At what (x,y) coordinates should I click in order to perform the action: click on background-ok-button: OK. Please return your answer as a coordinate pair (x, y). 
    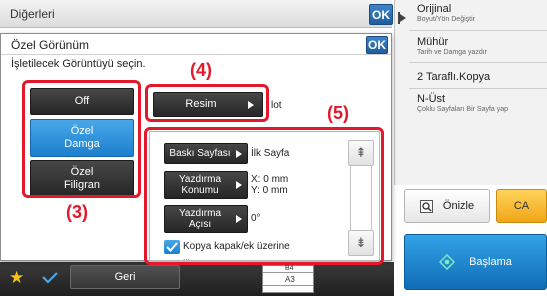
    Looking at the image, I should click on (381, 14).